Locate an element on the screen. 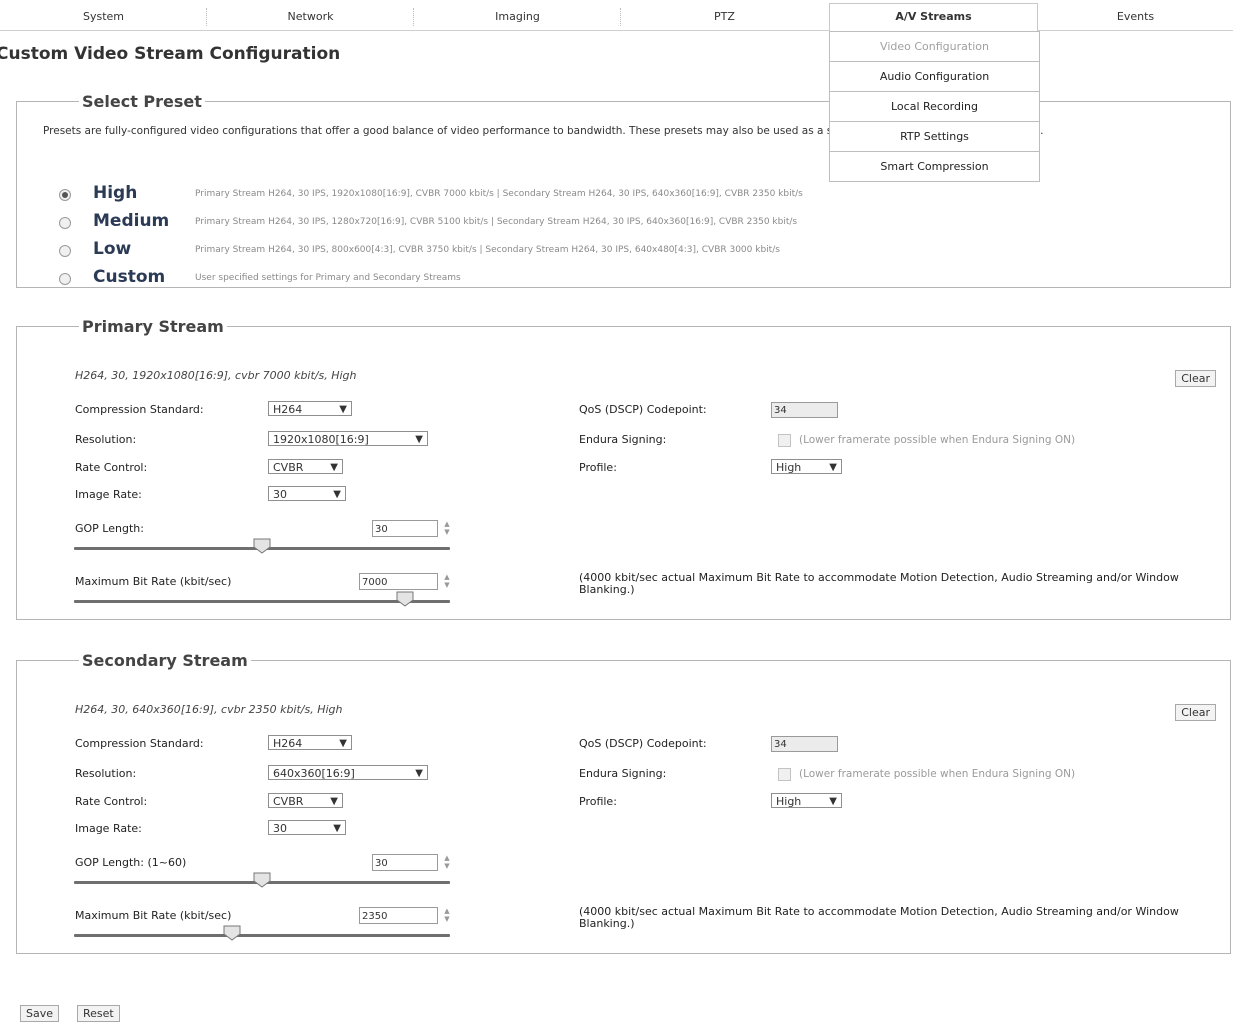 This screenshot has height=1024, width=1233. preset-high-radio is located at coordinates (65, 195).